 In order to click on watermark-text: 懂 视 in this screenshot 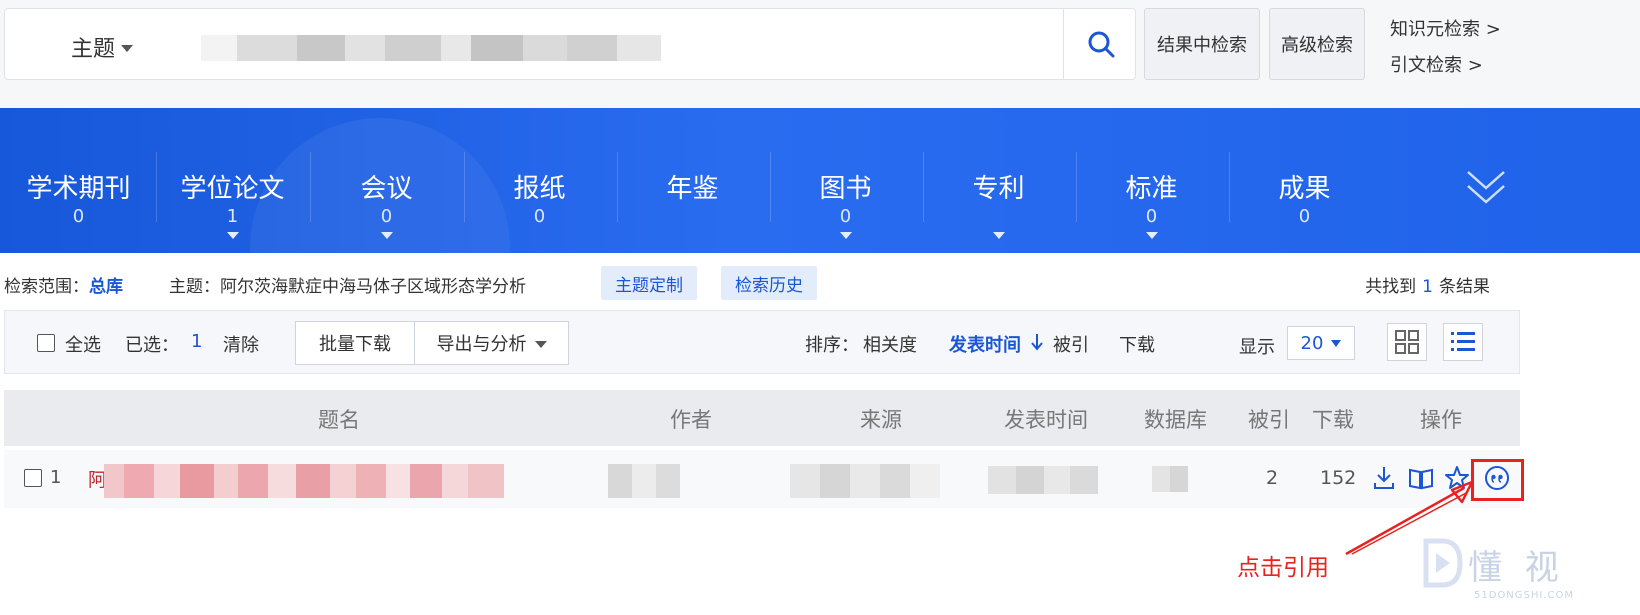, I will do `click(1516, 568)`.